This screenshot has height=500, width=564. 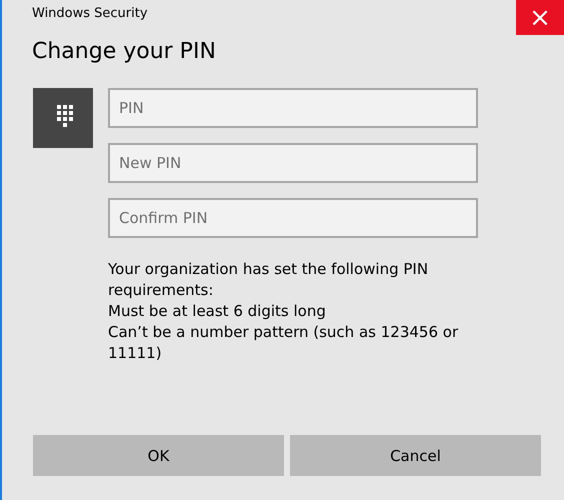 I want to click on requirement-text: Can’t be a number pattern (such as 123456 or 11111), so click(x=284, y=343).